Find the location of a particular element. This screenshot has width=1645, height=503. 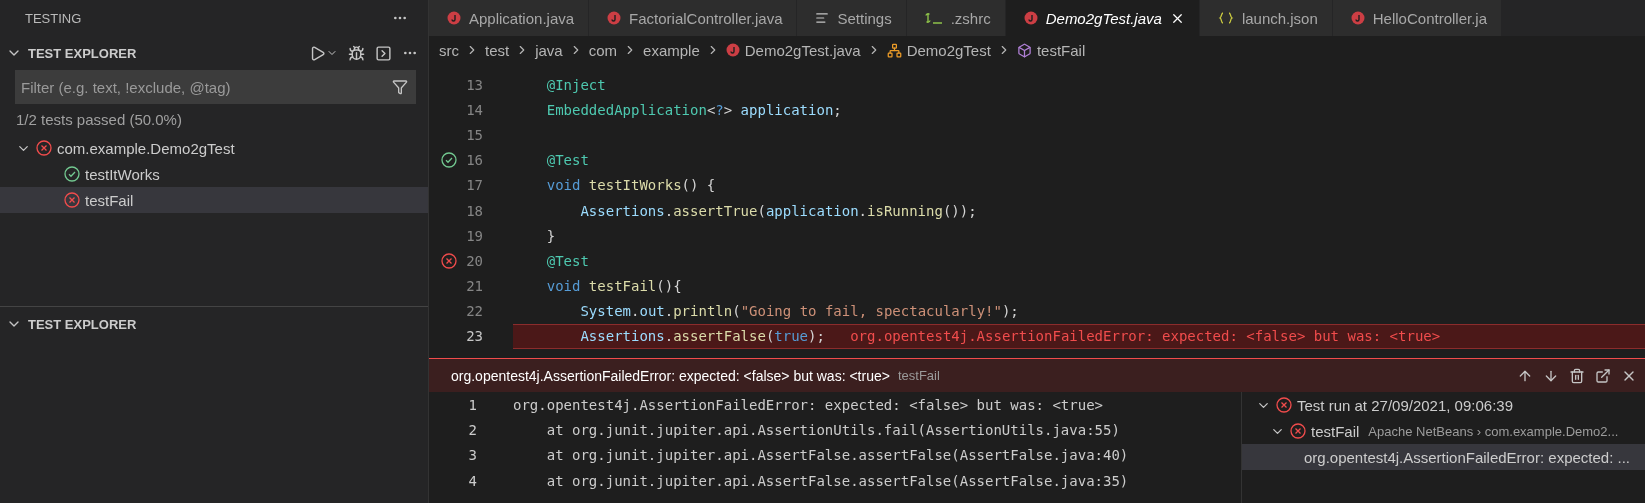

code-line: } is located at coordinates (551, 236).